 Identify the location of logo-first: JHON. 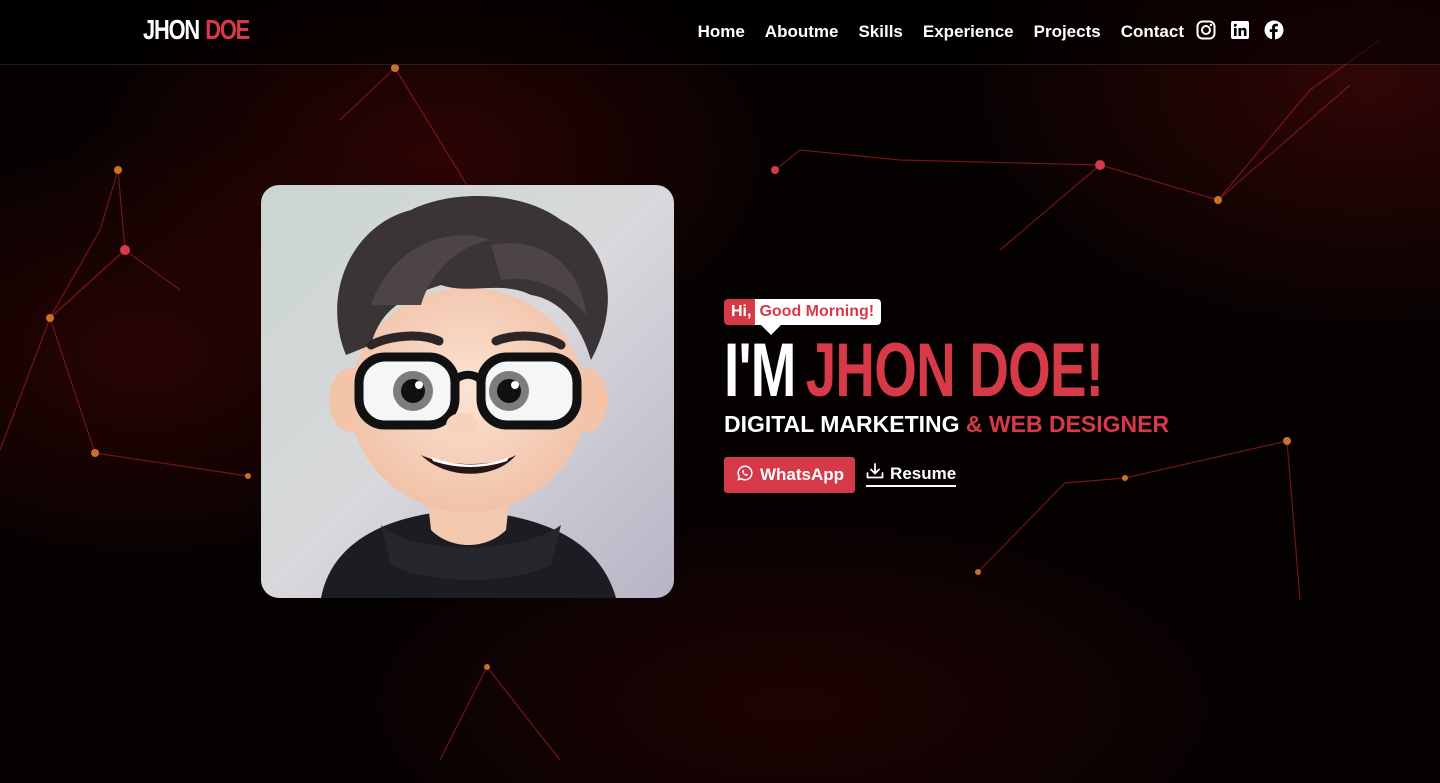
(171, 29).